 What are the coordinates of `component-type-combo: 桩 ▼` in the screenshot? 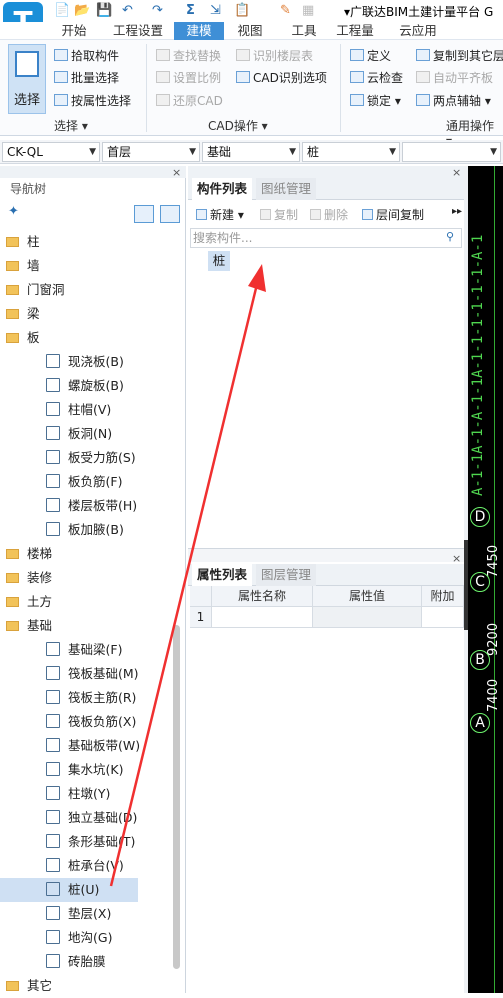 It's located at (351, 152).